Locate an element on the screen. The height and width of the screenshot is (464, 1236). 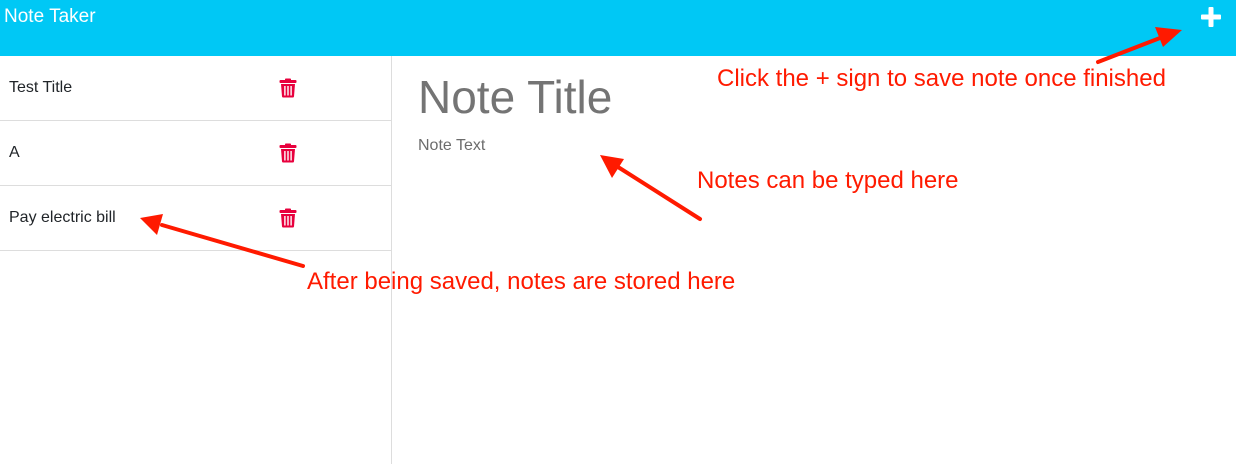
save-note-button is located at coordinates (1211, 17).